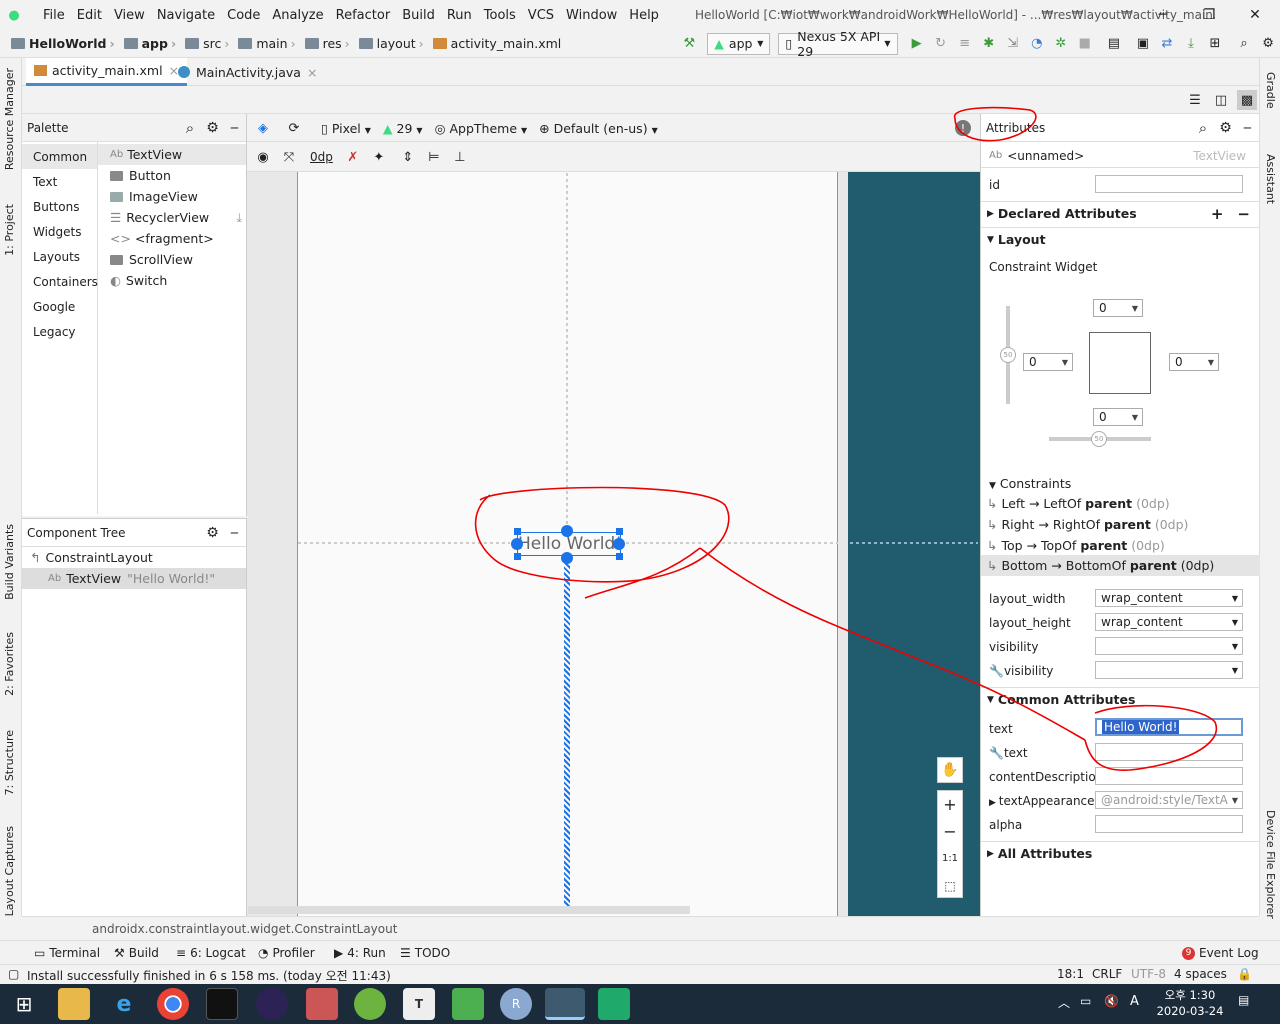  I want to click on hammer-icon: ⚒, so click(689, 44).